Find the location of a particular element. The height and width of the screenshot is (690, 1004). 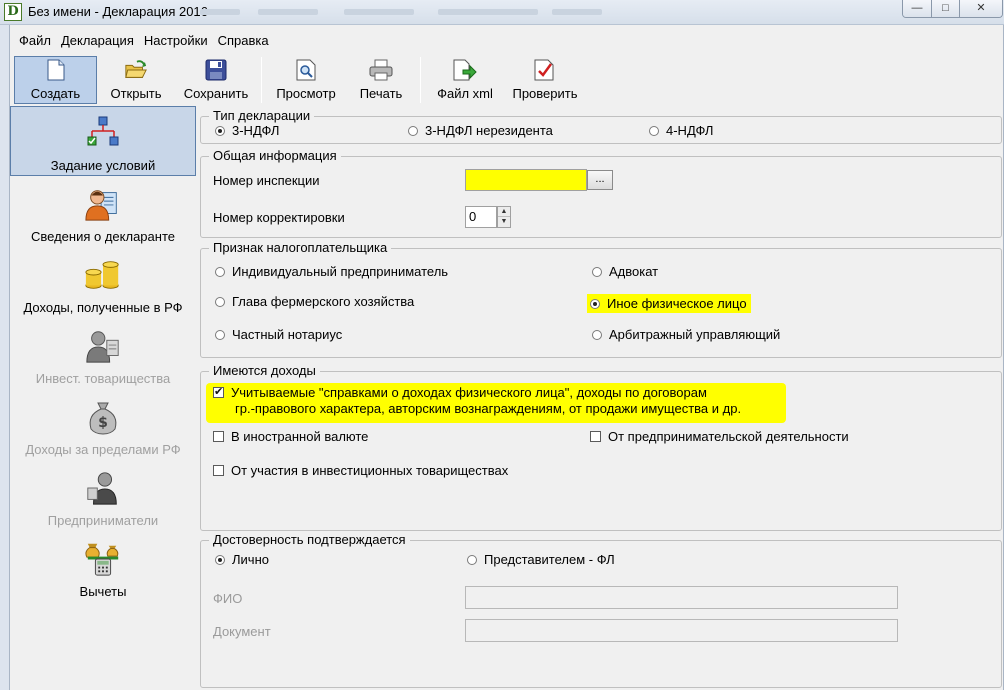

radio-3-ndfl-nonresident: 3-НДФЛ нерезидента is located at coordinates (480, 130).